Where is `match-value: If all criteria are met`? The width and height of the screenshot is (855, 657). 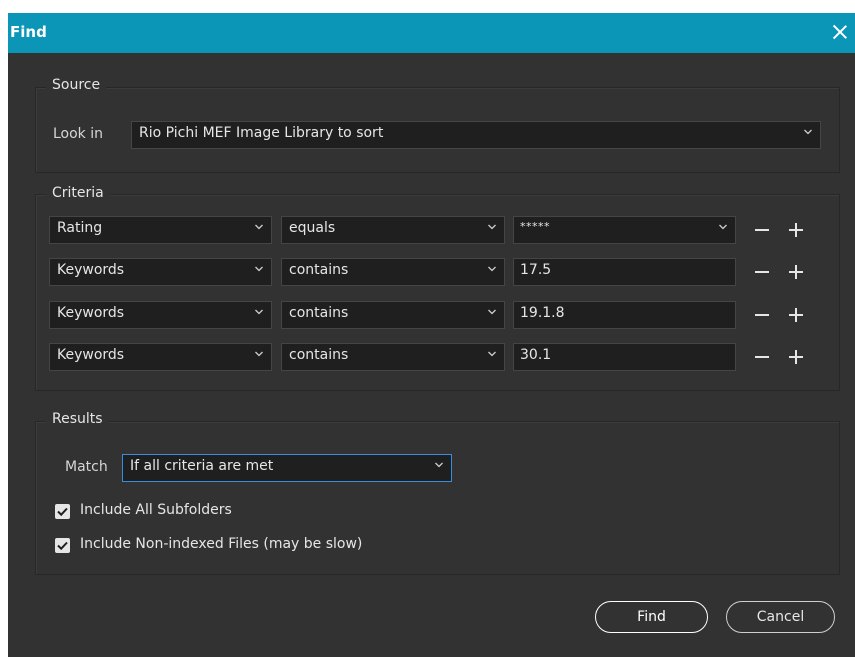 match-value: If all criteria are met is located at coordinates (202, 466).